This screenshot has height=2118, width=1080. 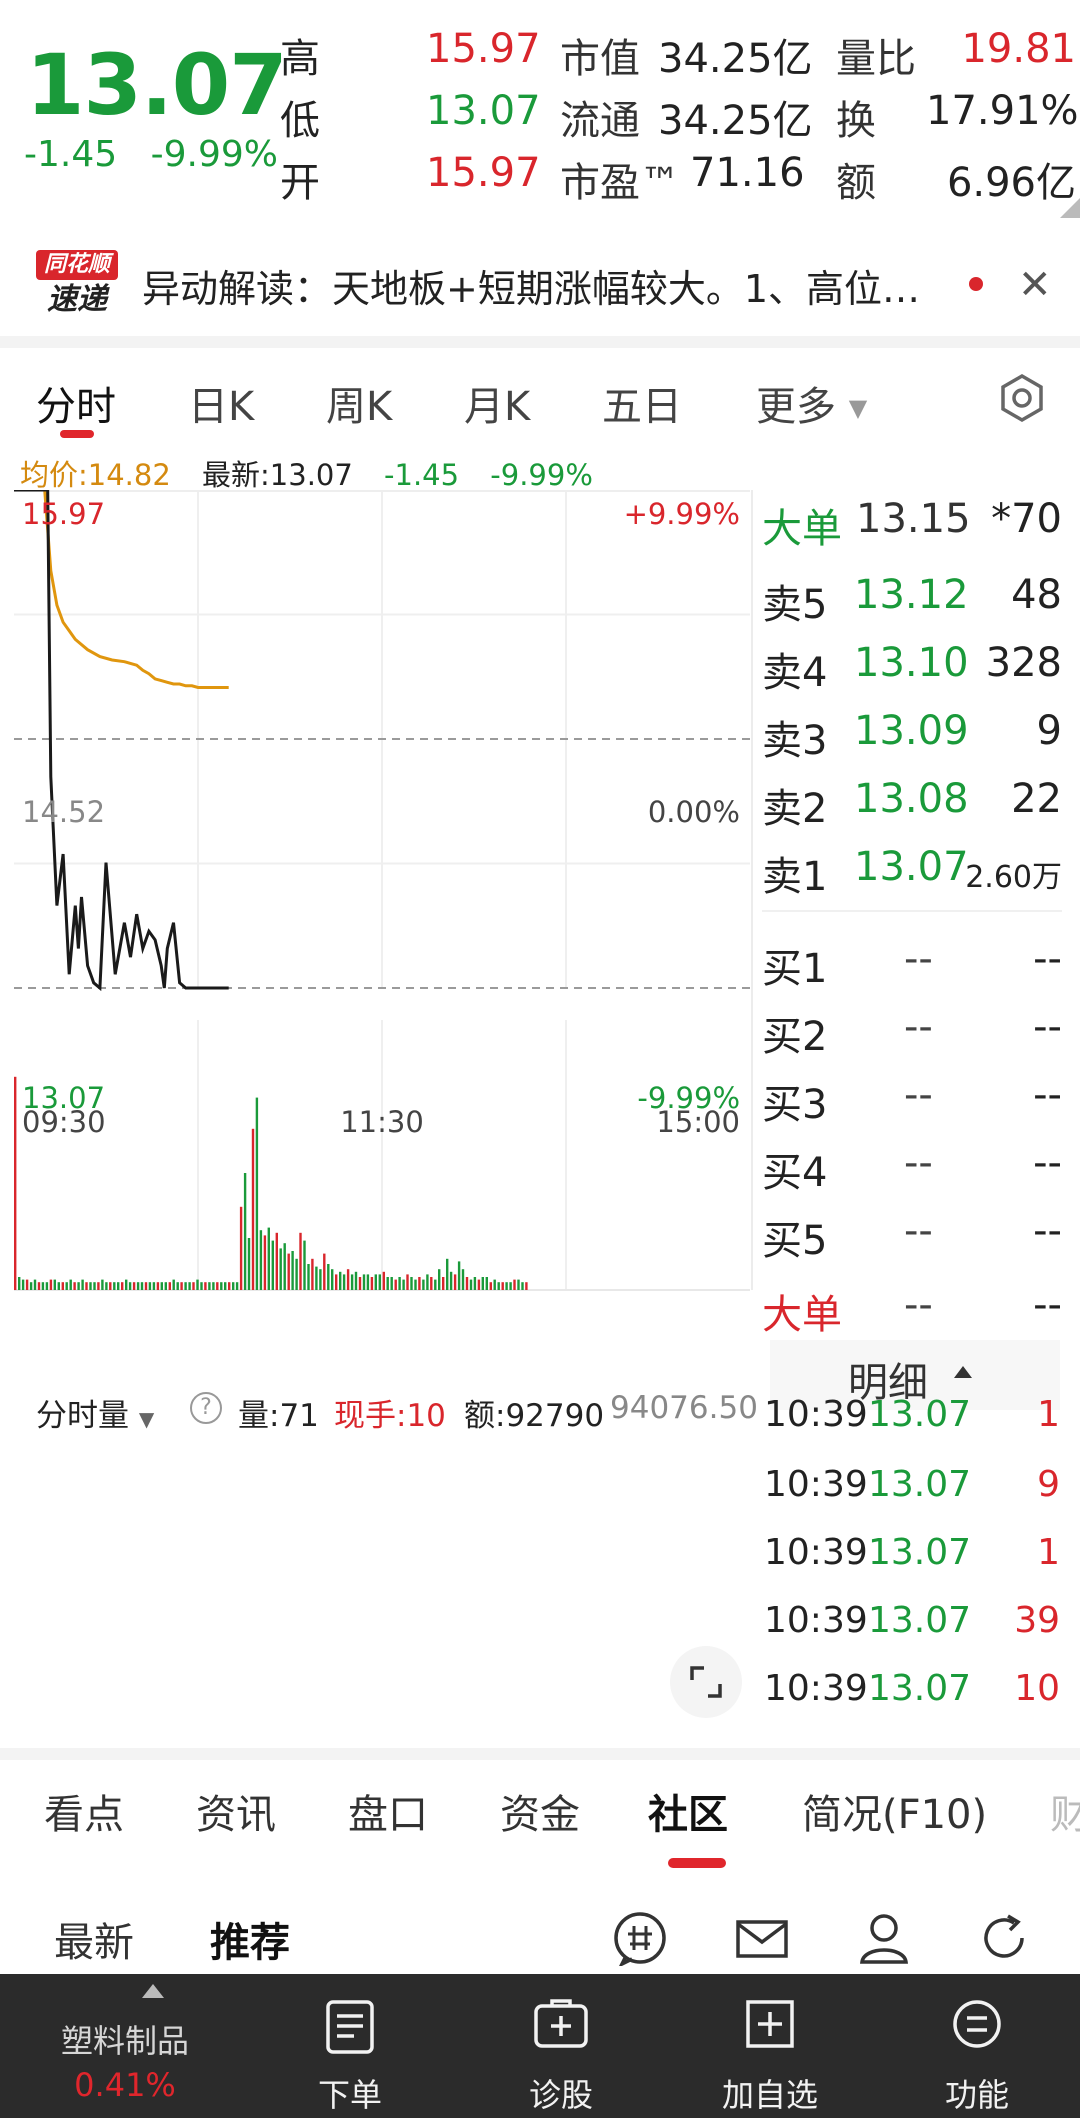 What do you see at coordinates (688, 1811) in the screenshot?
I see `tab-community: 社区` at bounding box center [688, 1811].